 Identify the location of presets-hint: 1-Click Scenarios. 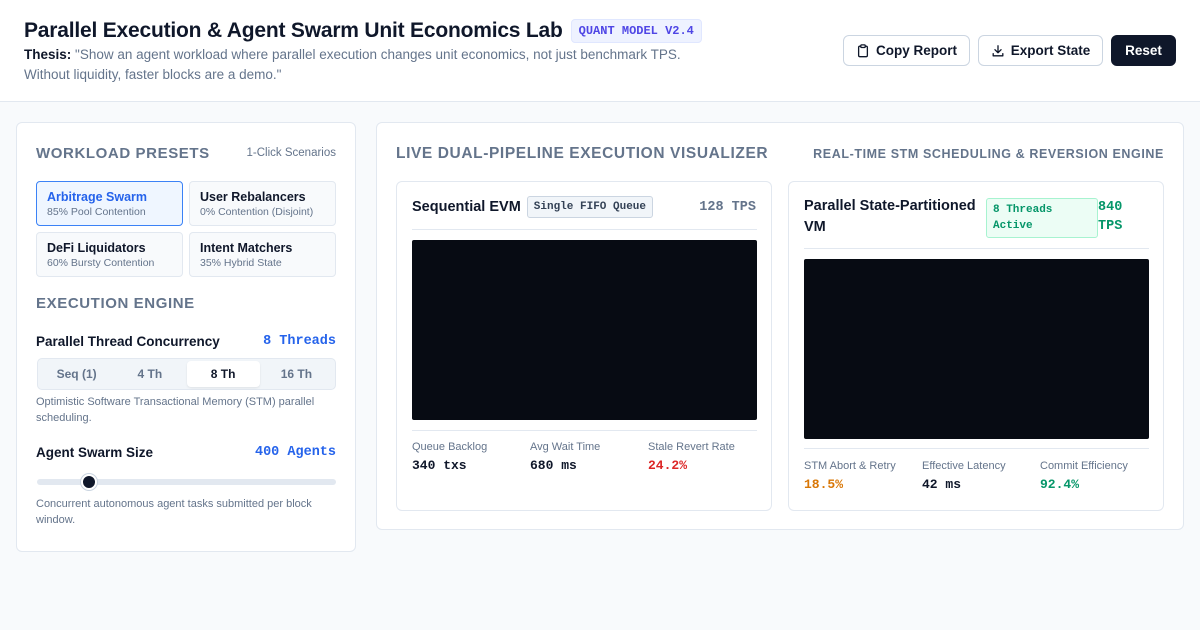
(291, 153).